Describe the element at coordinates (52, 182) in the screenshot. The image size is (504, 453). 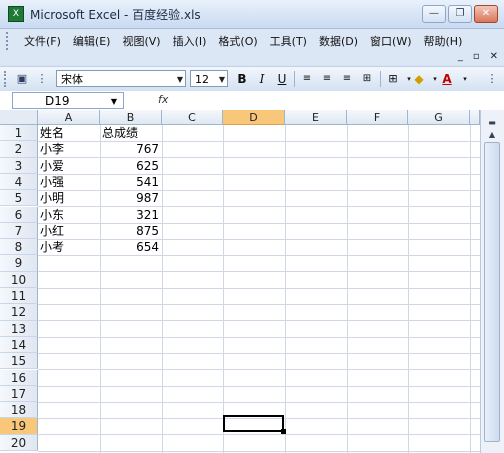
I see `cell-name: 小强` at that location.